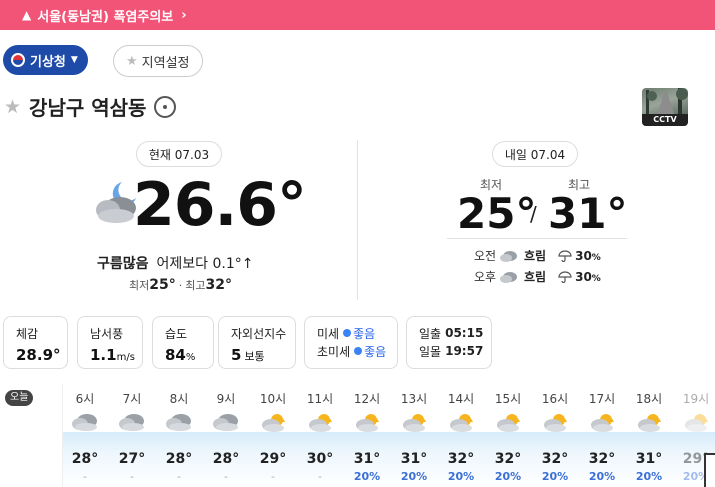  I want to click on hour-label: 10시, so click(273, 399).